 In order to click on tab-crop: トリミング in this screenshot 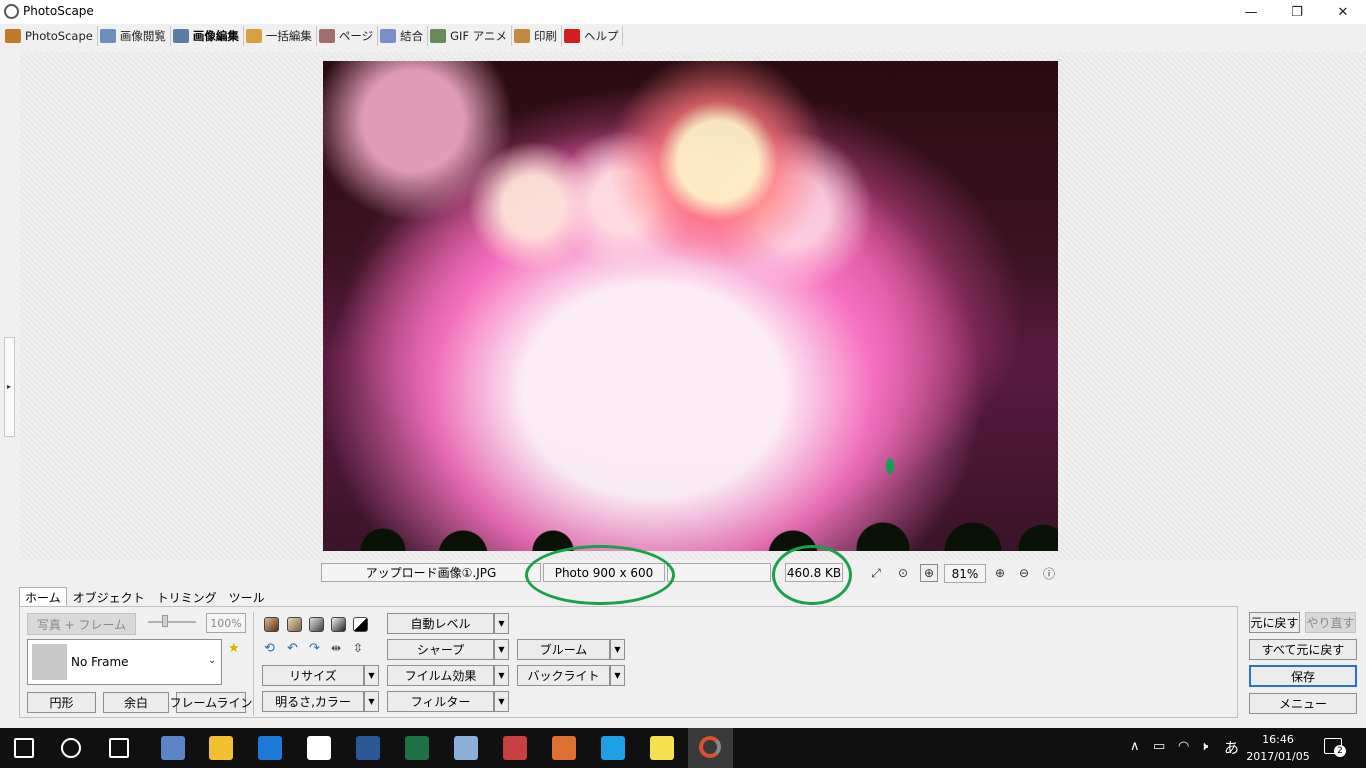, I will do `click(187, 597)`.